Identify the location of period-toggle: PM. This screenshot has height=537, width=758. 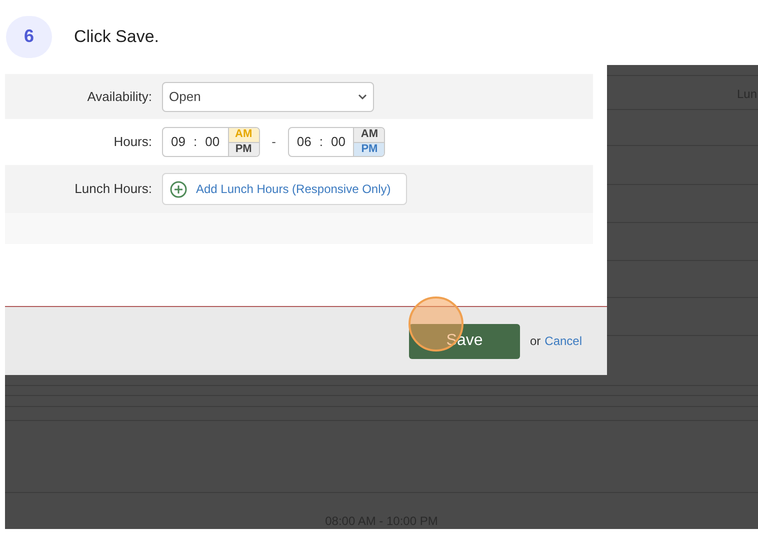
(243, 149).